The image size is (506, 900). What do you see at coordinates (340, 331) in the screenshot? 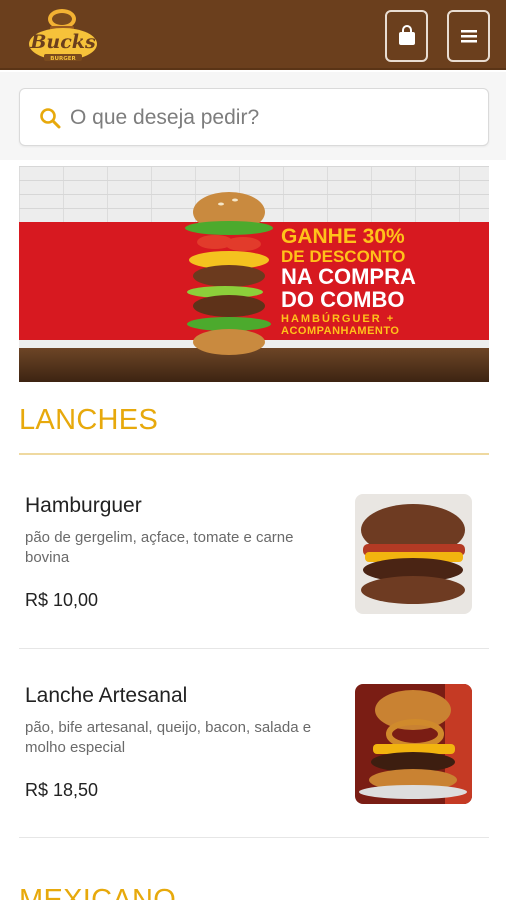
I see `promo-line-6: ACOMPANHAMENTO` at bounding box center [340, 331].